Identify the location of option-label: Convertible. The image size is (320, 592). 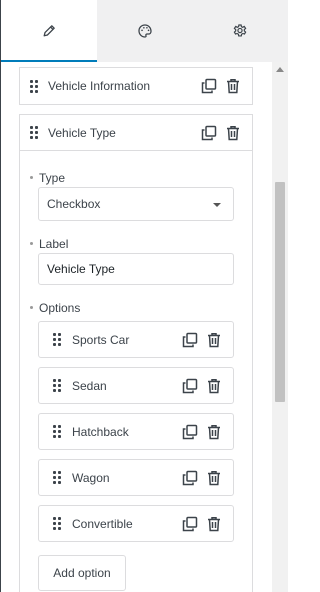
(102, 523).